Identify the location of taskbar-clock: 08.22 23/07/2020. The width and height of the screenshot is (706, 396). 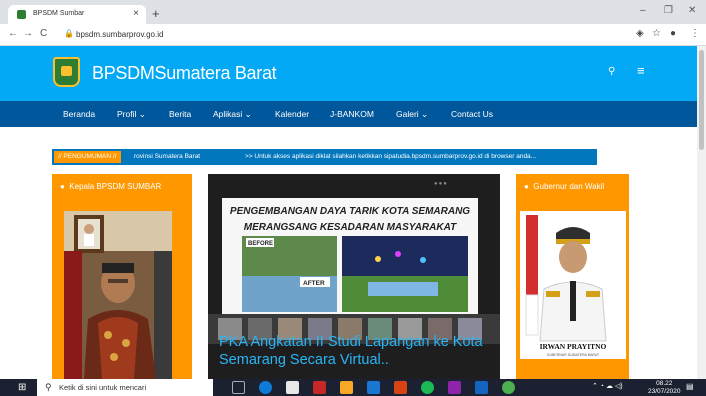
(664, 387).